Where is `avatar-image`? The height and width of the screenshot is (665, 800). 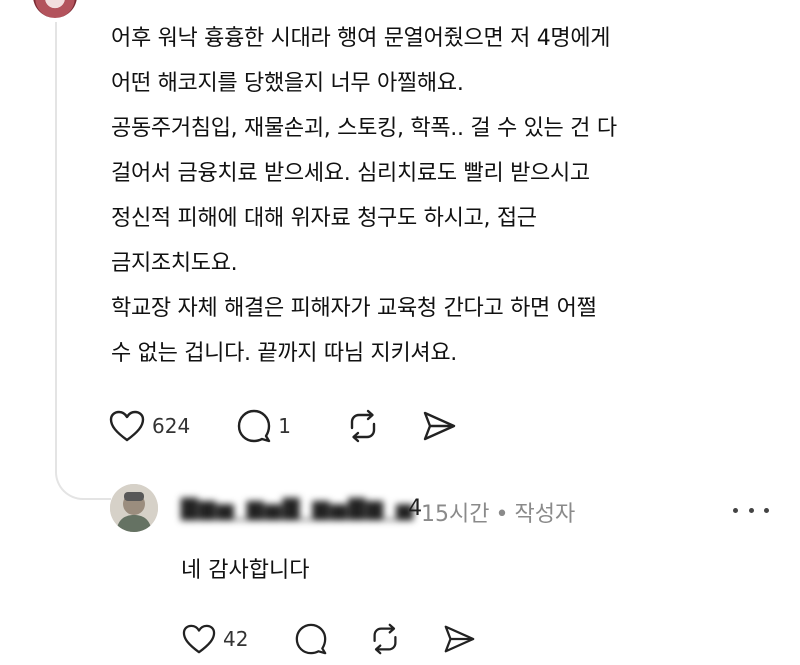
avatar-image is located at coordinates (134, 508).